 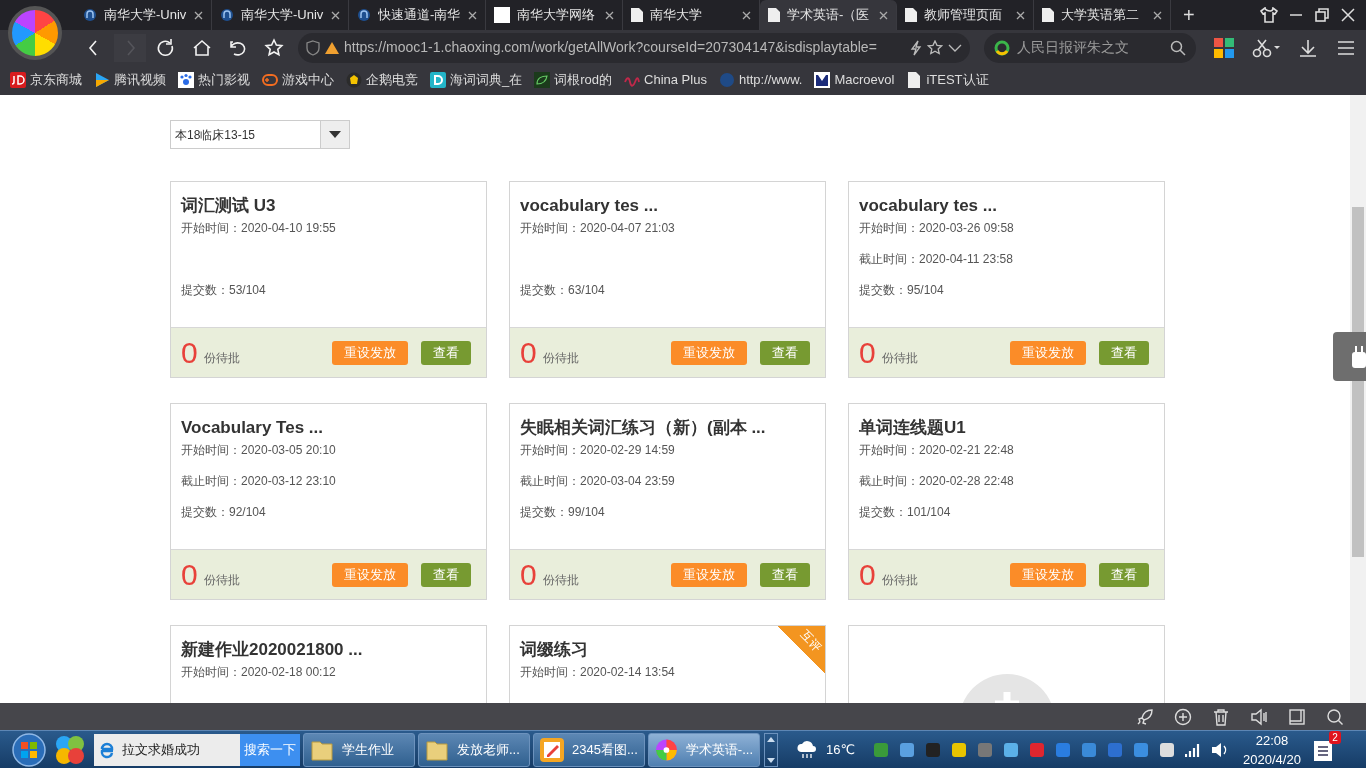 What do you see at coordinates (313, 47) in the screenshot?
I see `shield-icon` at bounding box center [313, 47].